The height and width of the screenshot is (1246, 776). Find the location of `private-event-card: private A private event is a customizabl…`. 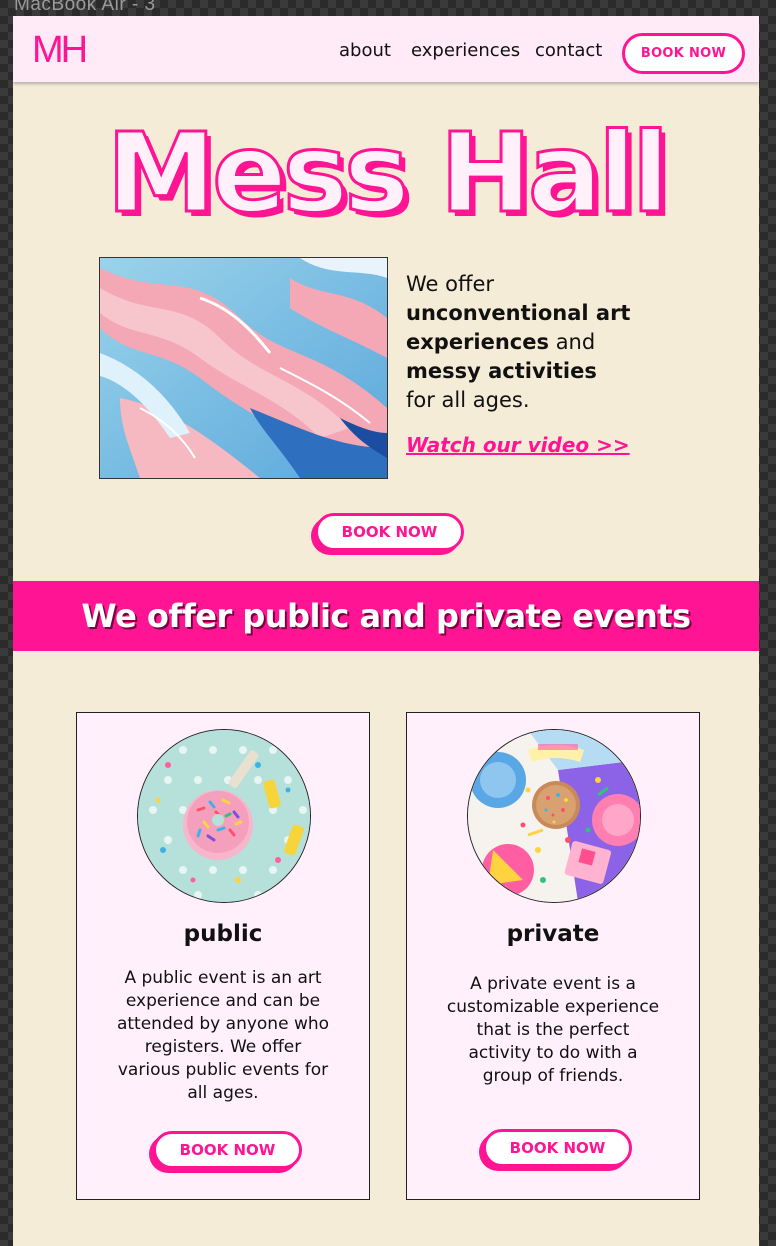

private-event-card: private A private event is a customizabl… is located at coordinates (553, 956).